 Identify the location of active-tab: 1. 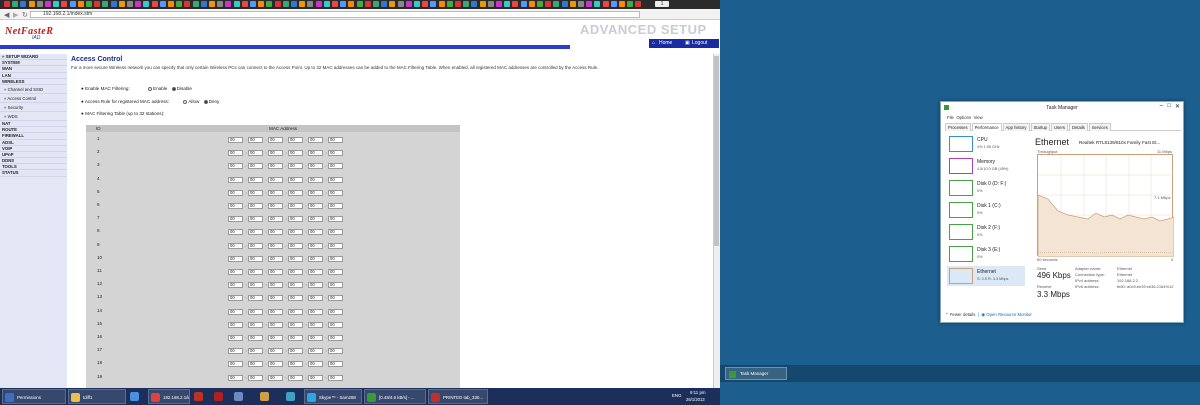
(662, 4).